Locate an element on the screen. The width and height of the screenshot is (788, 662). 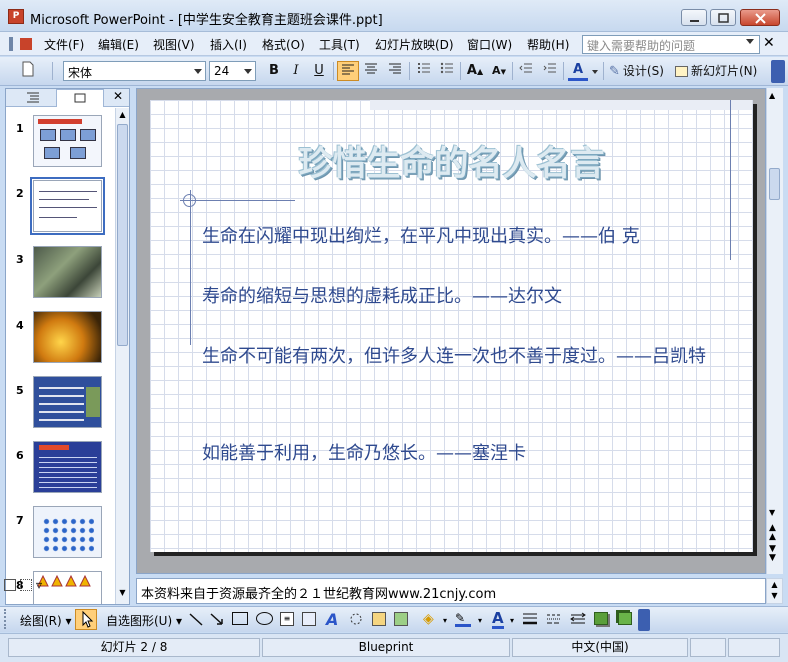
quote-1: 生命在闪耀中现出绚烂，在平凡中现出真实。——伯 克 is located at coordinates (462, 237).